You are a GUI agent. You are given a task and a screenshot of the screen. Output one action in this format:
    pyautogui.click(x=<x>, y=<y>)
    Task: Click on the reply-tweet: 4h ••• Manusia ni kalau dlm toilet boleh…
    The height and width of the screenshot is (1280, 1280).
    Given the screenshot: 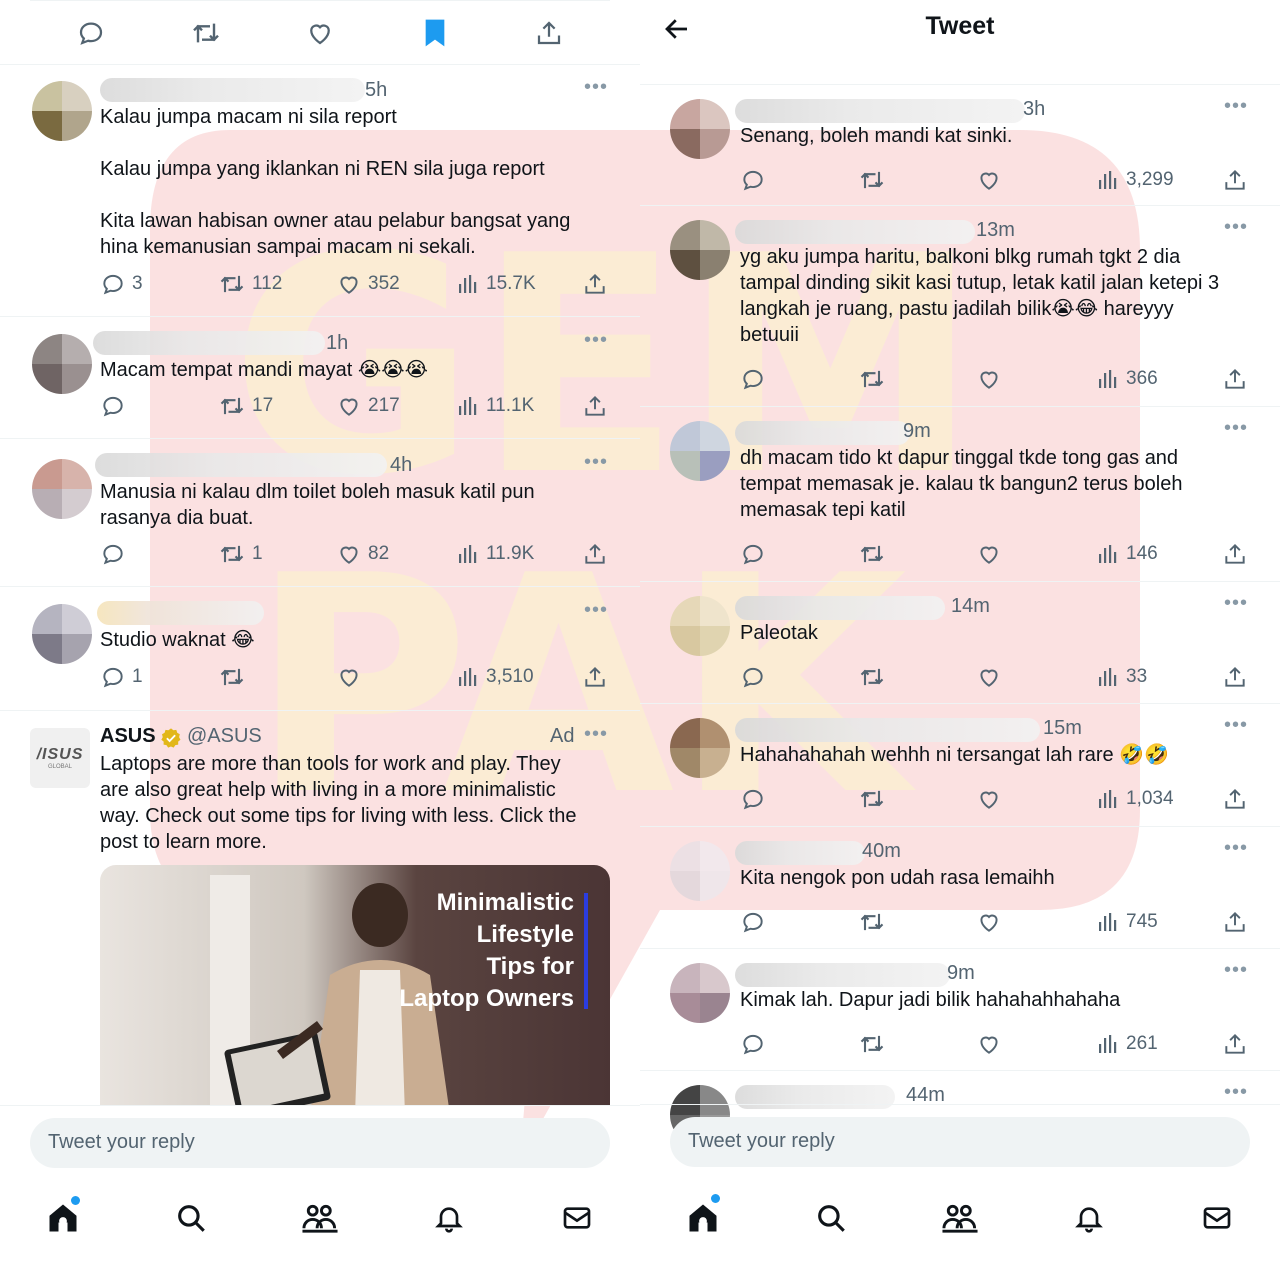 What is the action you would take?
    pyautogui.click(x=320, y=512)
    